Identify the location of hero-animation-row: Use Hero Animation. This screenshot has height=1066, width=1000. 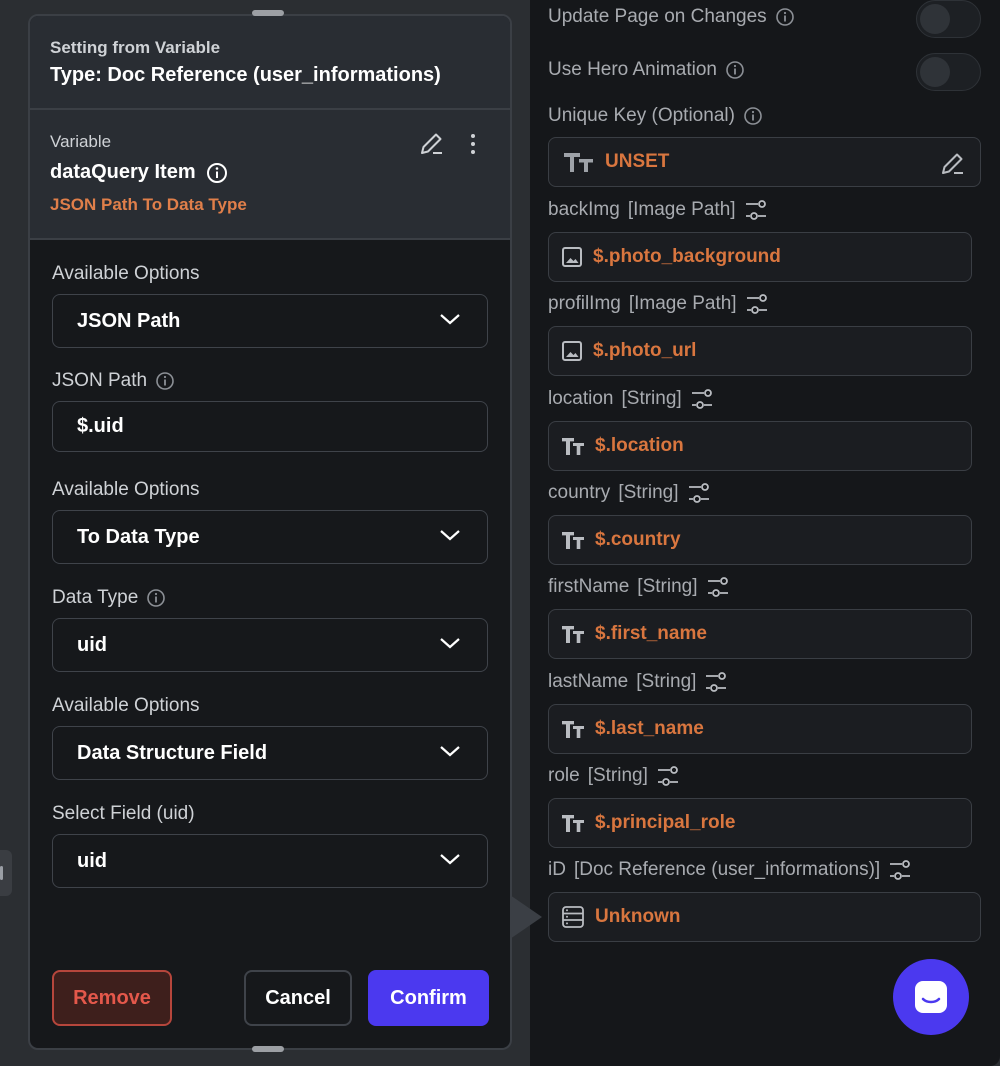
(646, 70).